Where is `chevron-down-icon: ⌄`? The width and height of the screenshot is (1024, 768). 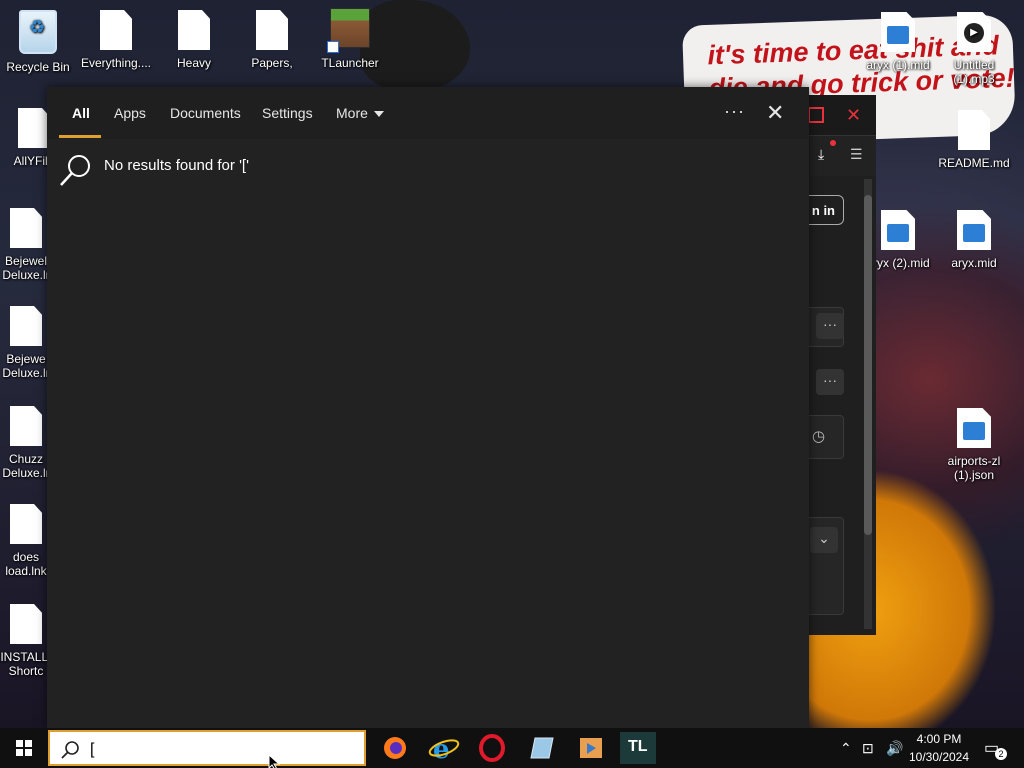 chevron-down-icon: ⌄ is located at coordinates (824, 540).